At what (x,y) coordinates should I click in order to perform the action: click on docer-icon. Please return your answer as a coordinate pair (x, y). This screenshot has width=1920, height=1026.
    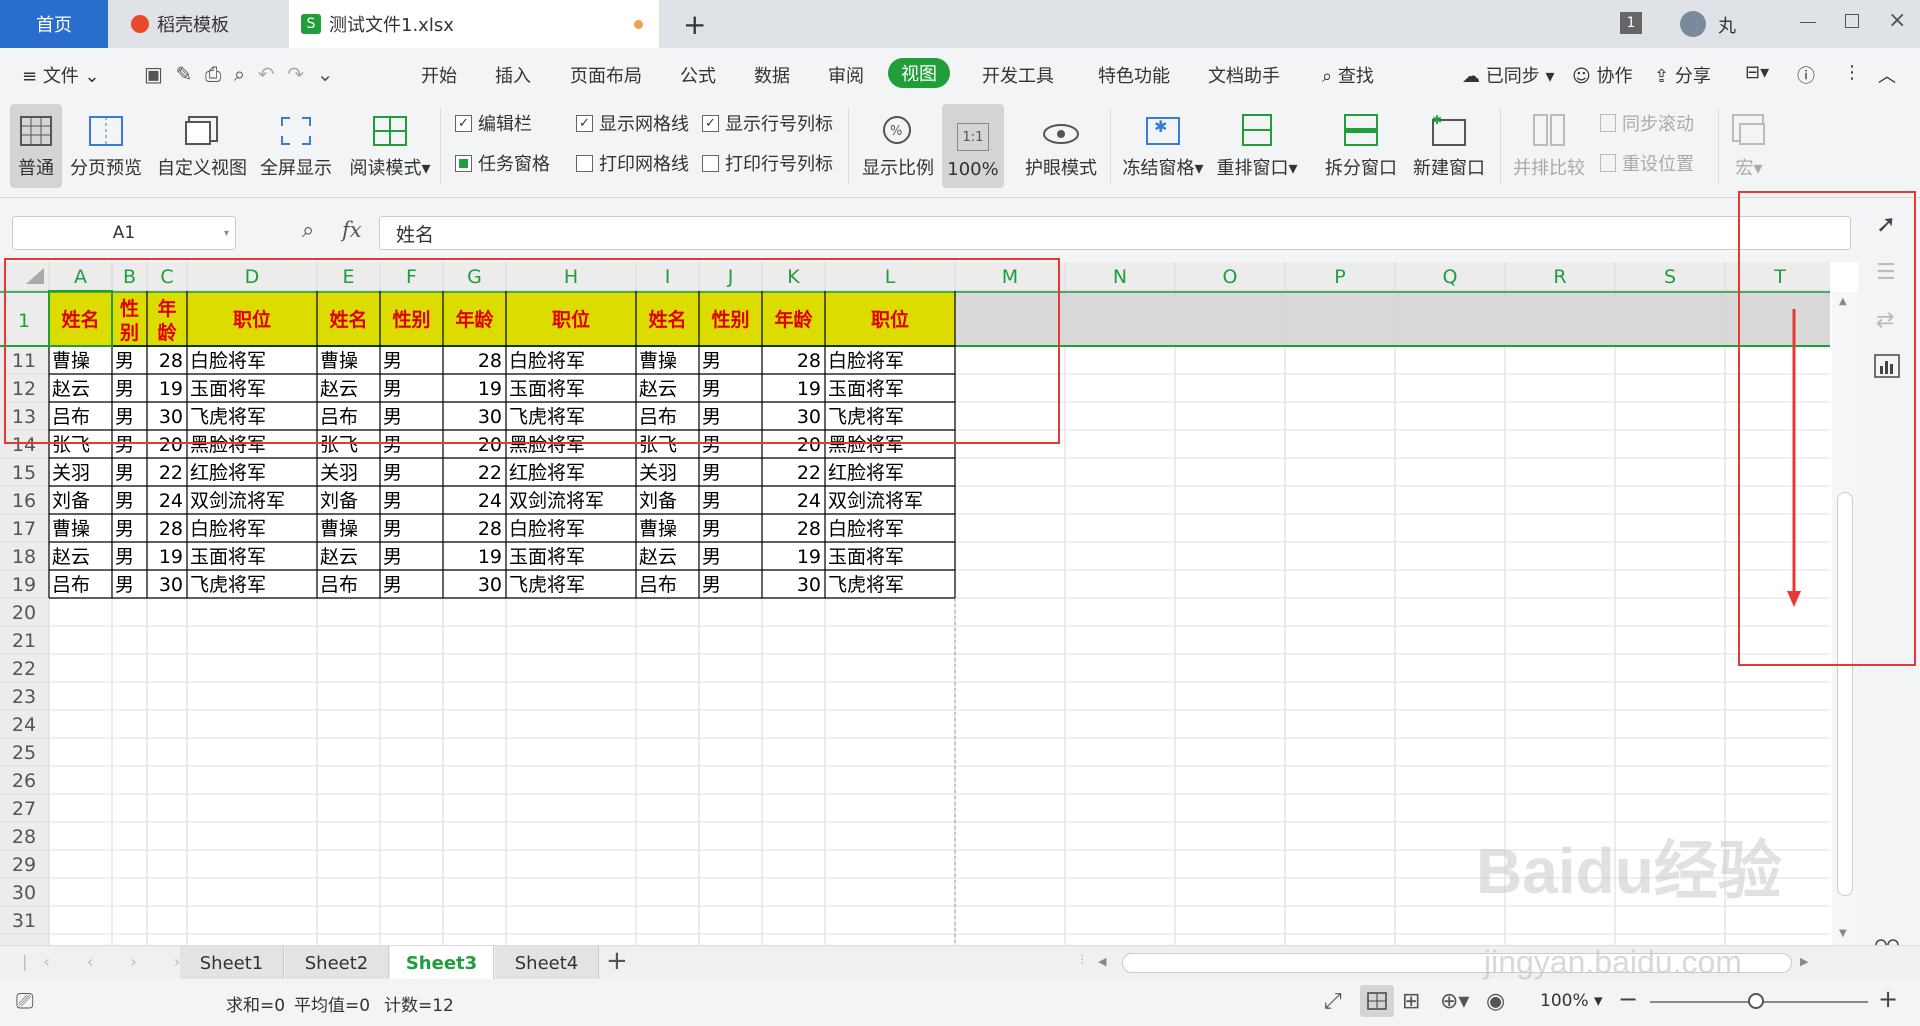
    Looking at the image, I should click on (140, 24).